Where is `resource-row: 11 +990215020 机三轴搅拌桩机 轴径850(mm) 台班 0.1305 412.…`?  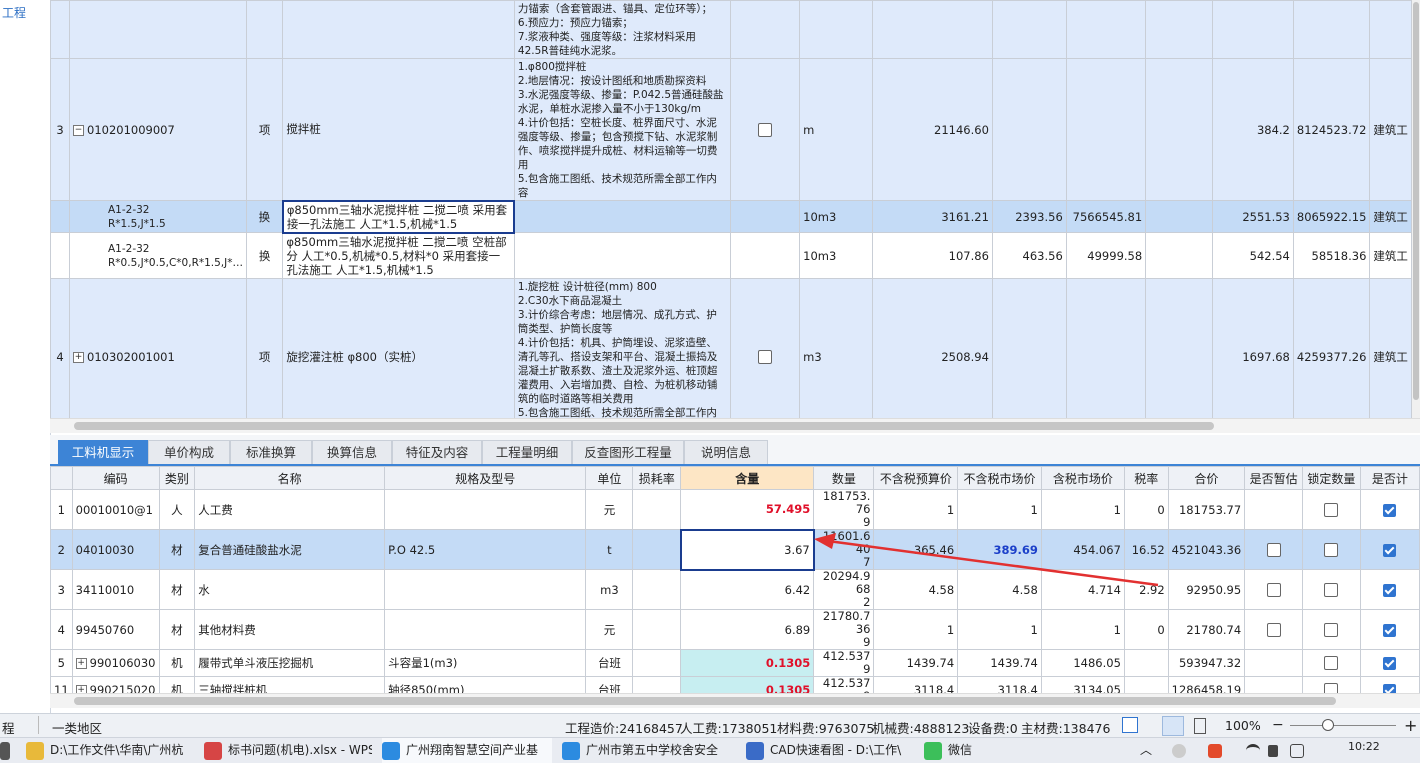
resource-row: 11 +990215020 机三轴搅拌桩机 轴径850(mm) 台班 0.1305 412.… is located at coordinates (735, 684).